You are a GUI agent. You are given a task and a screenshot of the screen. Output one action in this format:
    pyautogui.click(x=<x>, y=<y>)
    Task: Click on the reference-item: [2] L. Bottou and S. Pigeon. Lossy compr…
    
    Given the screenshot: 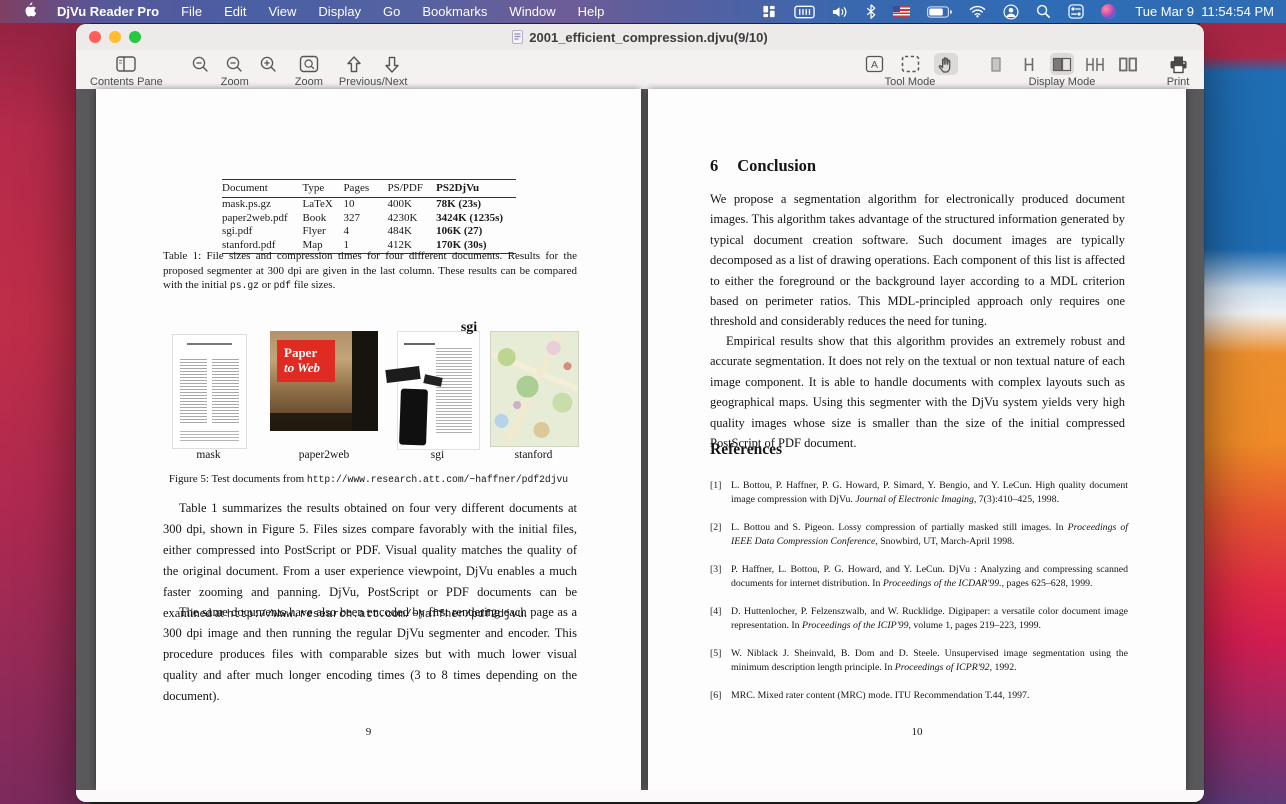 What is the action you would take?
    pyautogui.click(x=919, y=535)
    